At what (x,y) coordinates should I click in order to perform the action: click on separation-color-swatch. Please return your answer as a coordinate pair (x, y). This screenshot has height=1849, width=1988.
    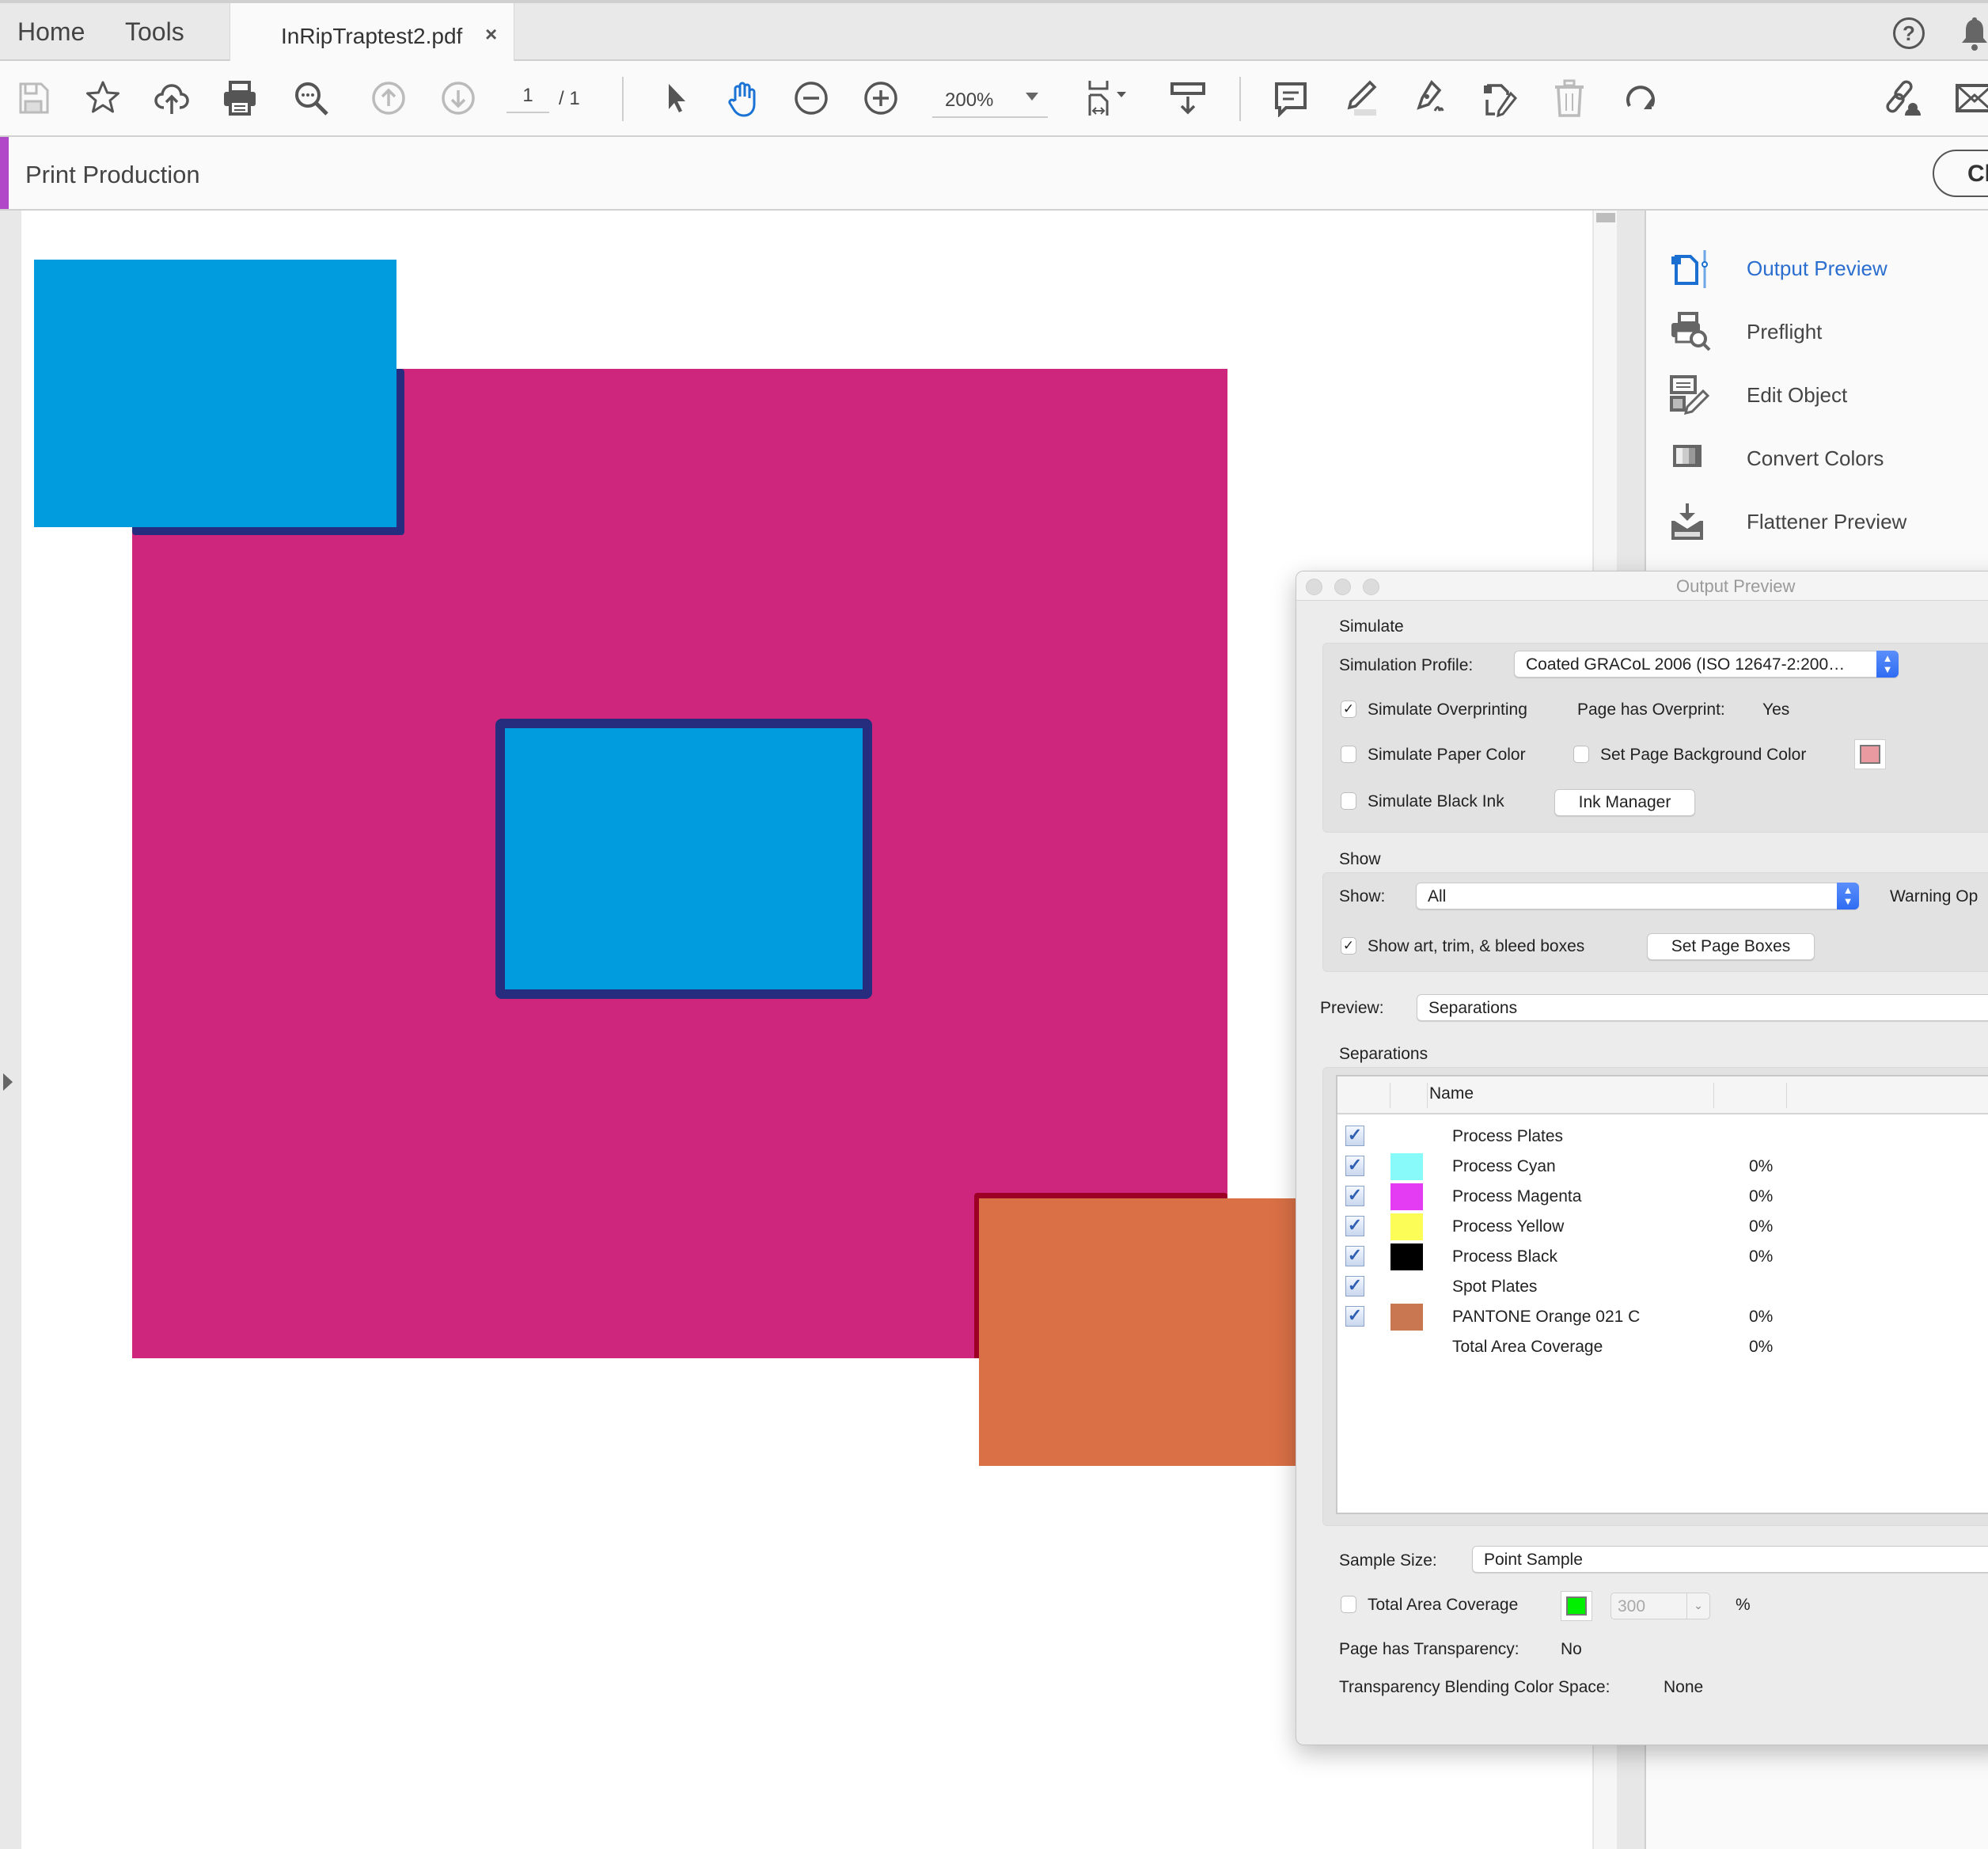
    Looking at the image, I should click on (1406, 1318).